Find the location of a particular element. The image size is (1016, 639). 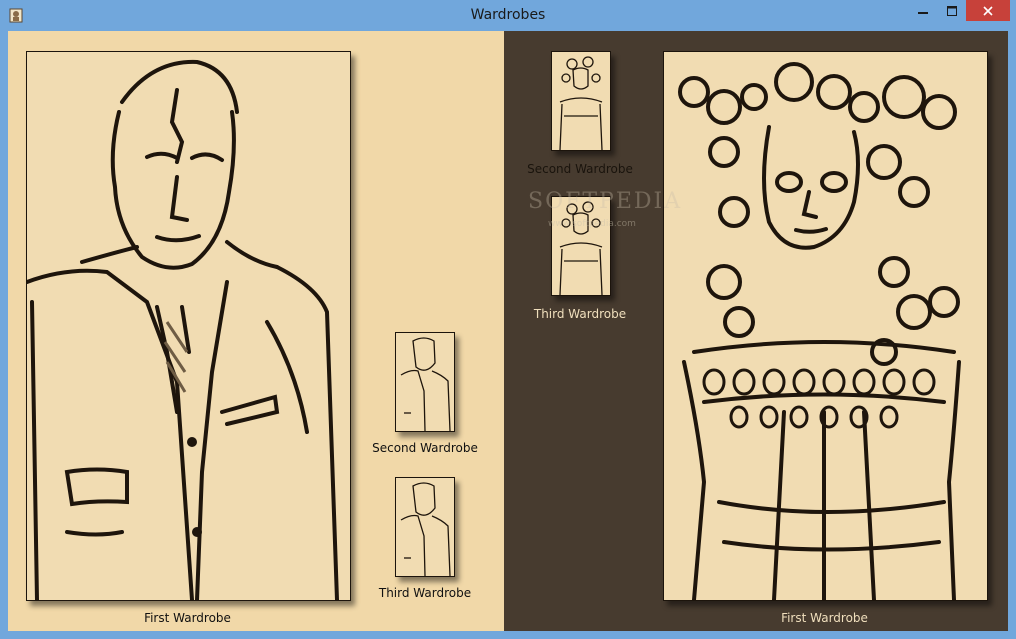

title-bar: Wardrobes is located at coordinates (508, 15).